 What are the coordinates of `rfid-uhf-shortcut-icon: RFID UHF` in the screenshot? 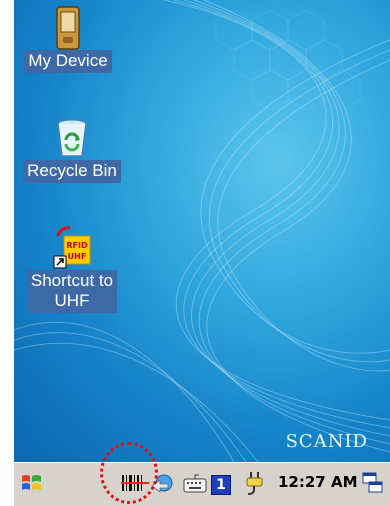 It's located at (72, 248).